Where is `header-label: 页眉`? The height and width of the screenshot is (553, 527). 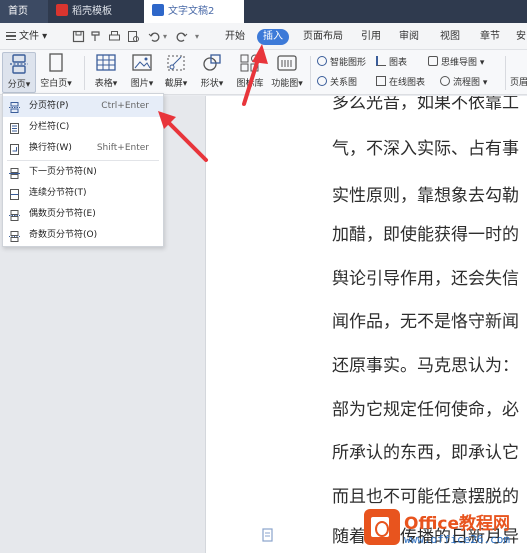
header-label: 页眉 is located at coordinates (518, 83).